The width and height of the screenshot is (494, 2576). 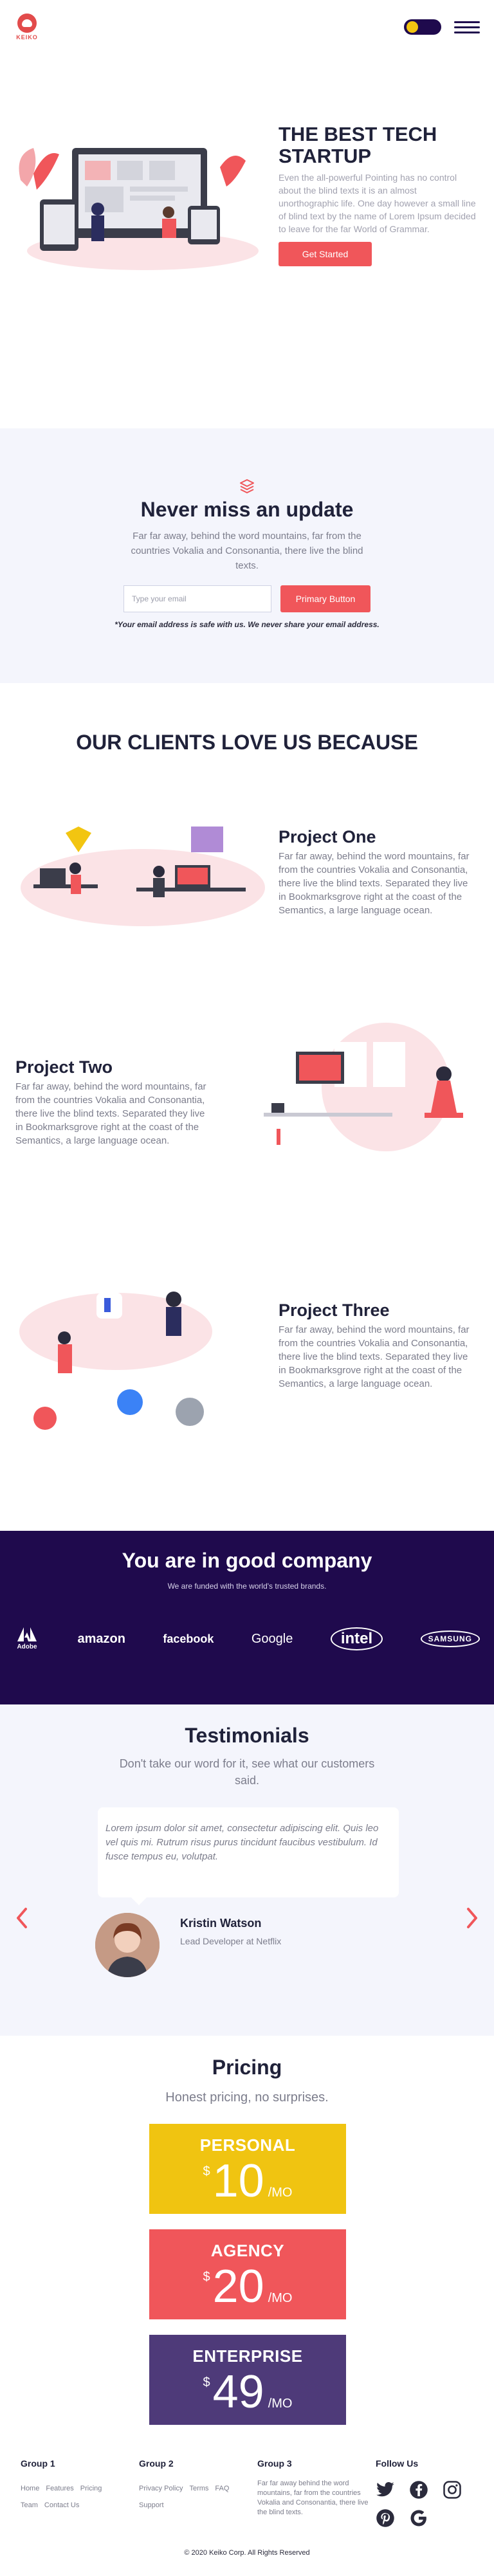 I want to click on footer-link-features: Features, so click(x=59, y=2488).